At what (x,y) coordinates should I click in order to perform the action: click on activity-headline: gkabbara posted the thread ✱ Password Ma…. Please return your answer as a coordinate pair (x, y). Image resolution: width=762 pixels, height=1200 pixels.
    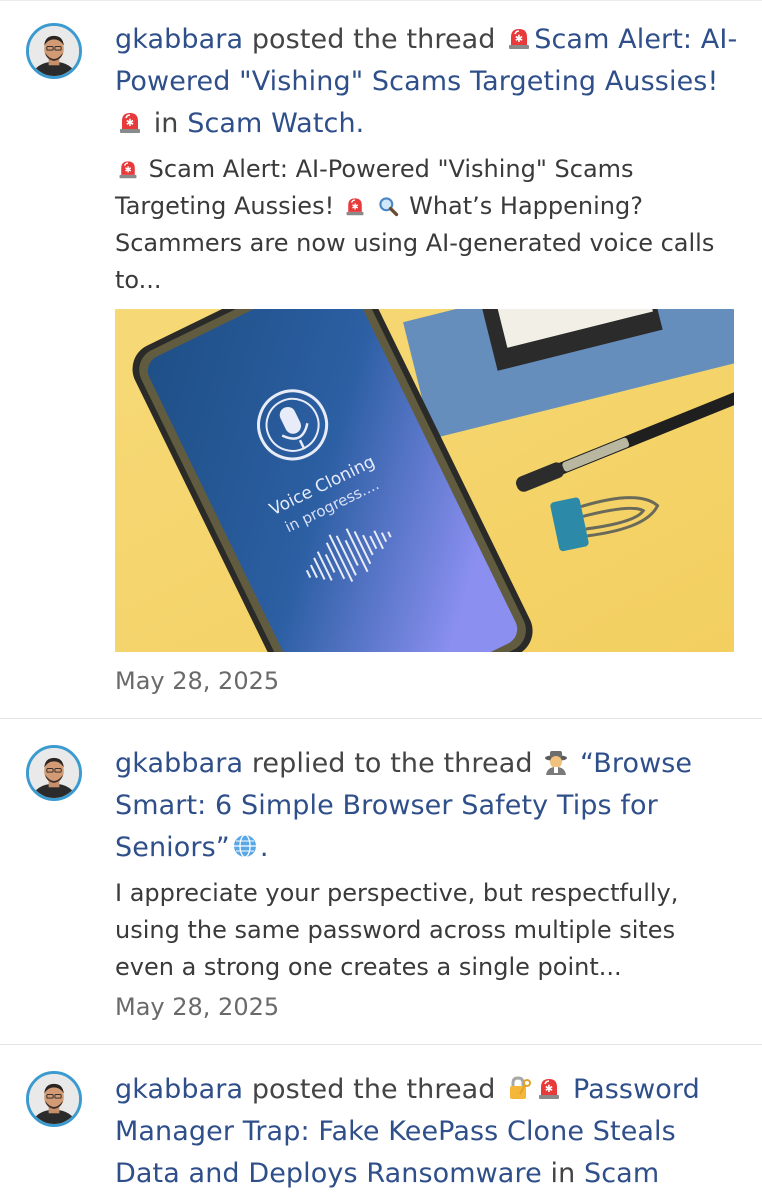
    Looking at the image, I should click on (426, 1132).